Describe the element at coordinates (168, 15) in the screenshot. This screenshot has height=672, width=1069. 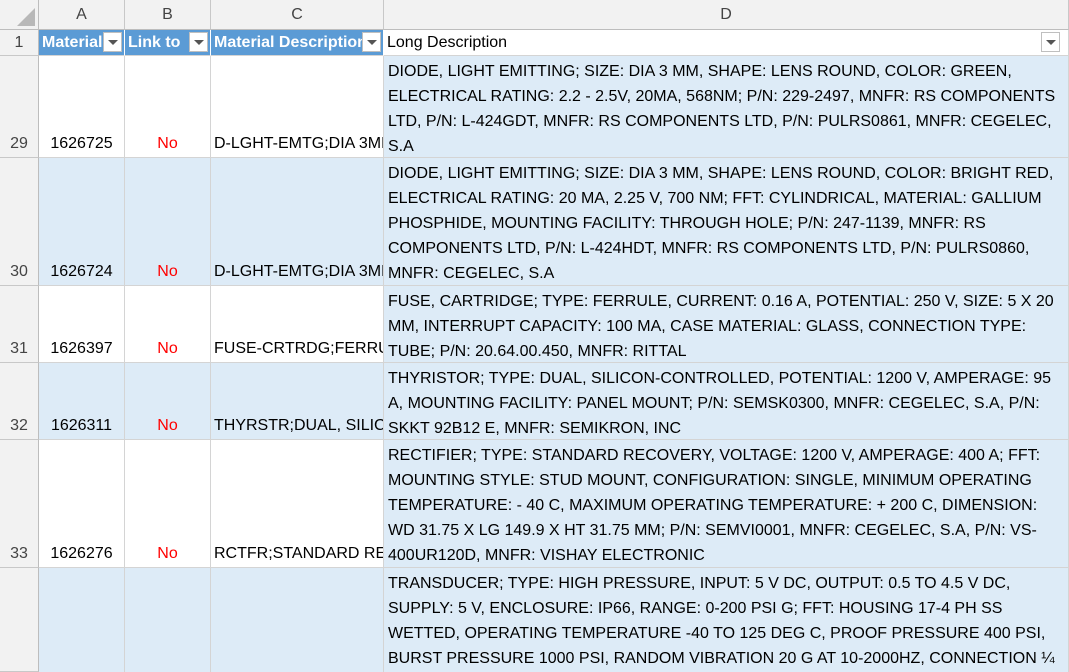
I see `column-header-b: B` at that location.